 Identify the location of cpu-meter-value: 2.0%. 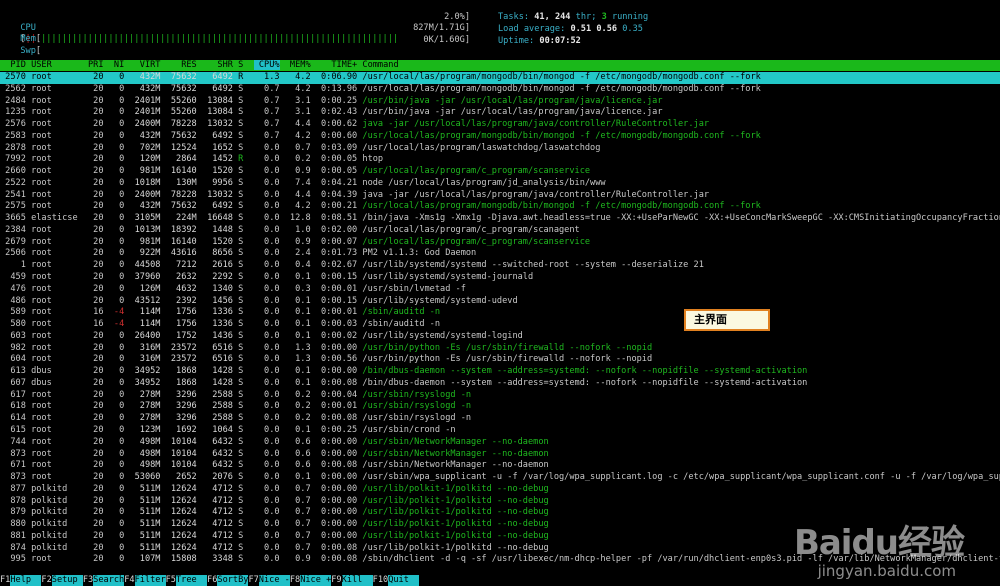
(454, 17).